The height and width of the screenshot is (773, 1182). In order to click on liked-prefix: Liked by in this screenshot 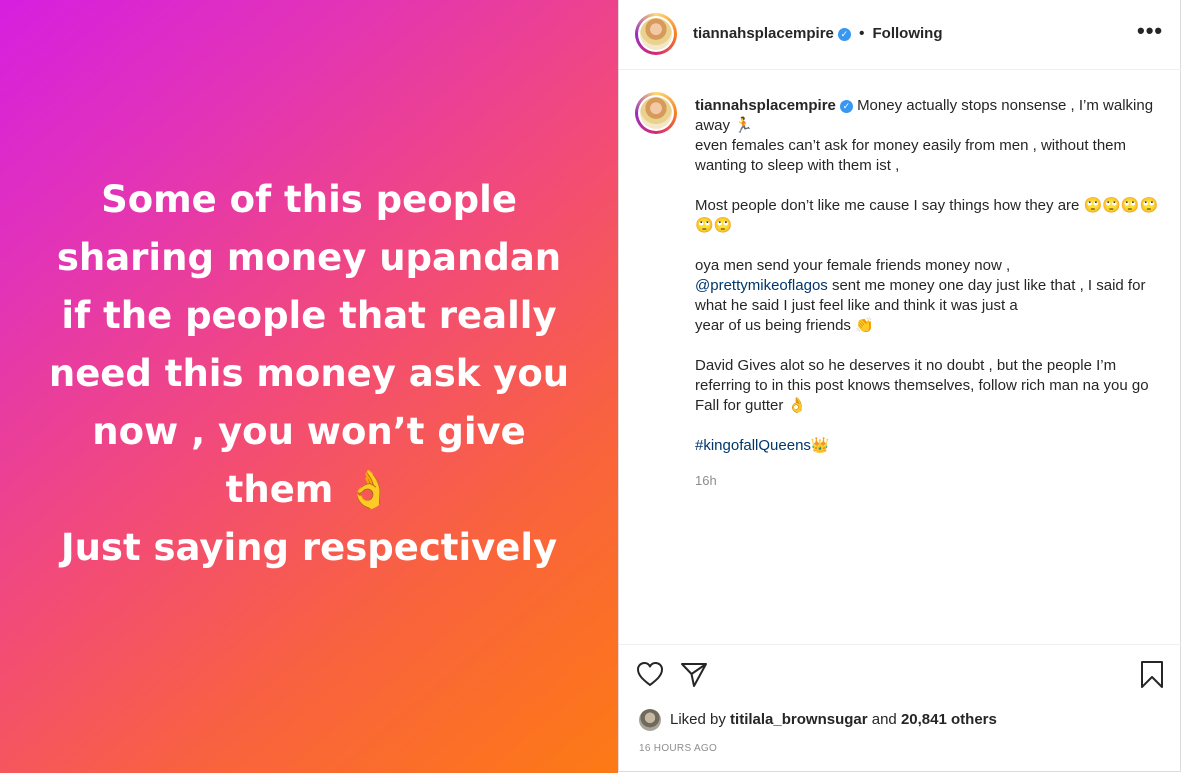, I will do `click(698, 719)`.